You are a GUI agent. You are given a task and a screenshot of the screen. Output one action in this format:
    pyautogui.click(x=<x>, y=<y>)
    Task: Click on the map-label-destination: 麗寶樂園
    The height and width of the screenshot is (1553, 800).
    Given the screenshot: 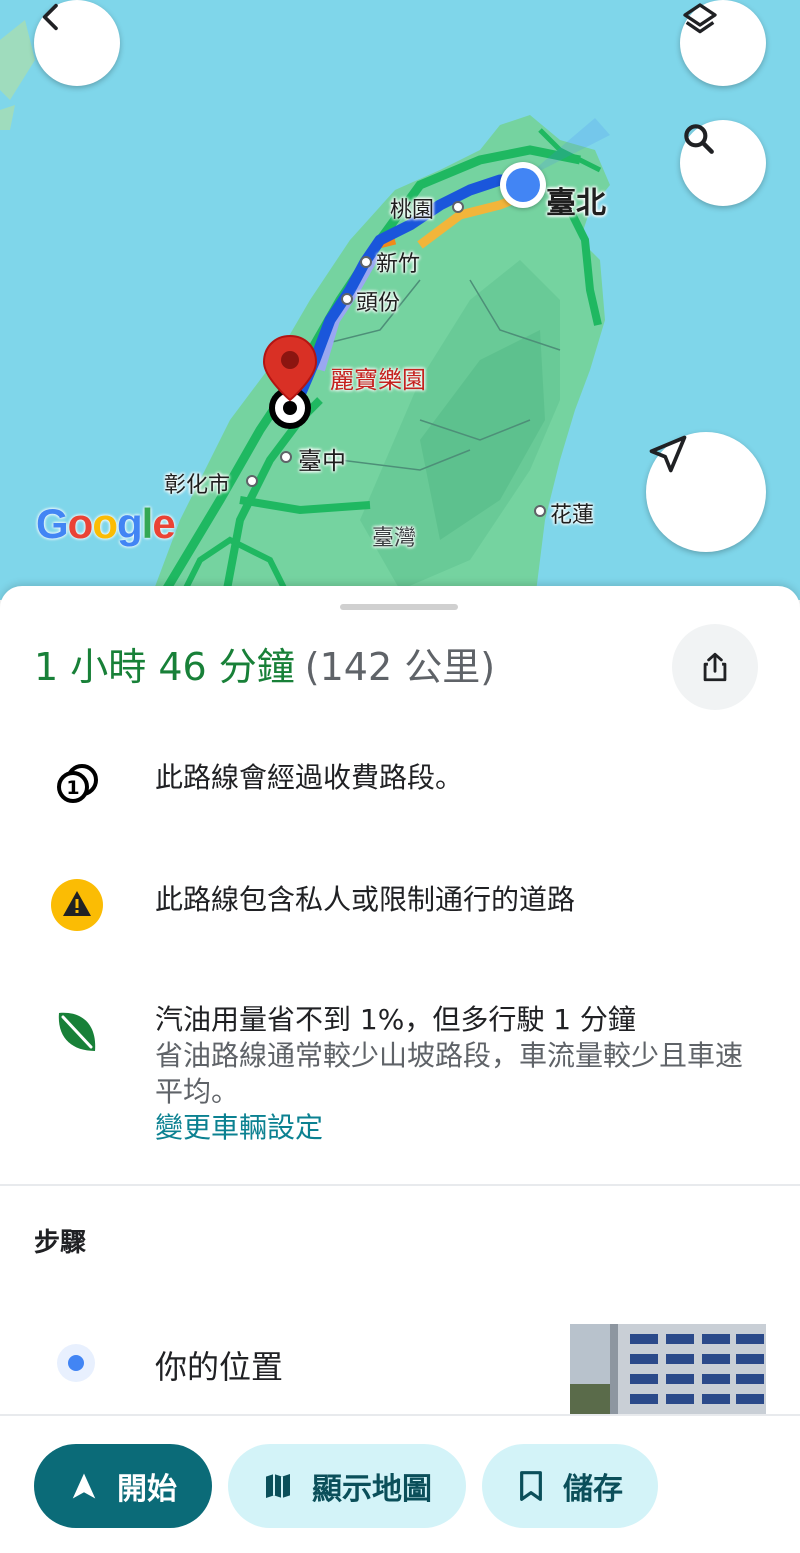 What is the action you would take?
    pyautogui.click(x=378, y=380)
    